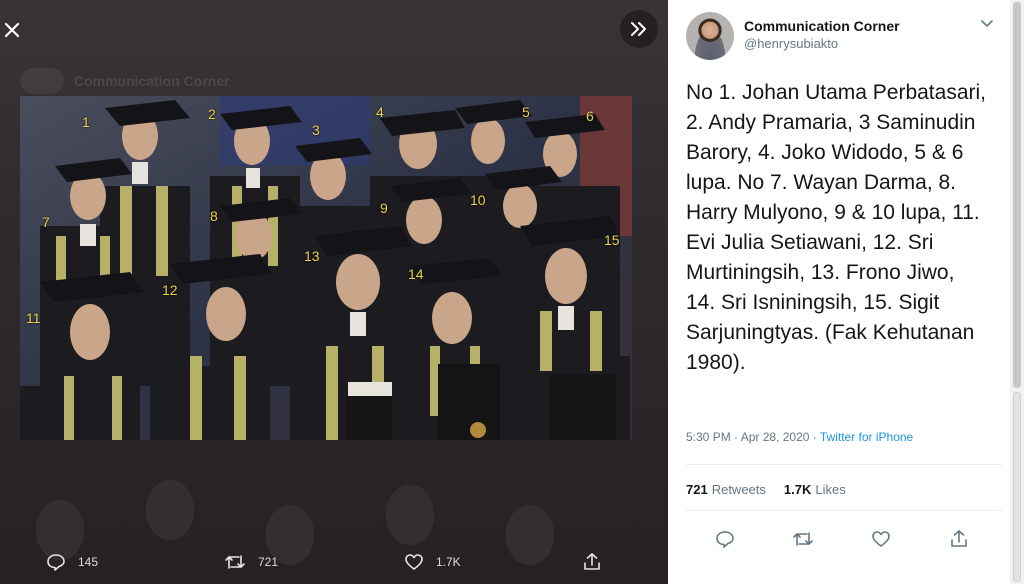 The image size is (1024, 584). I want to click on photo-label: 7, so click(46, 222).